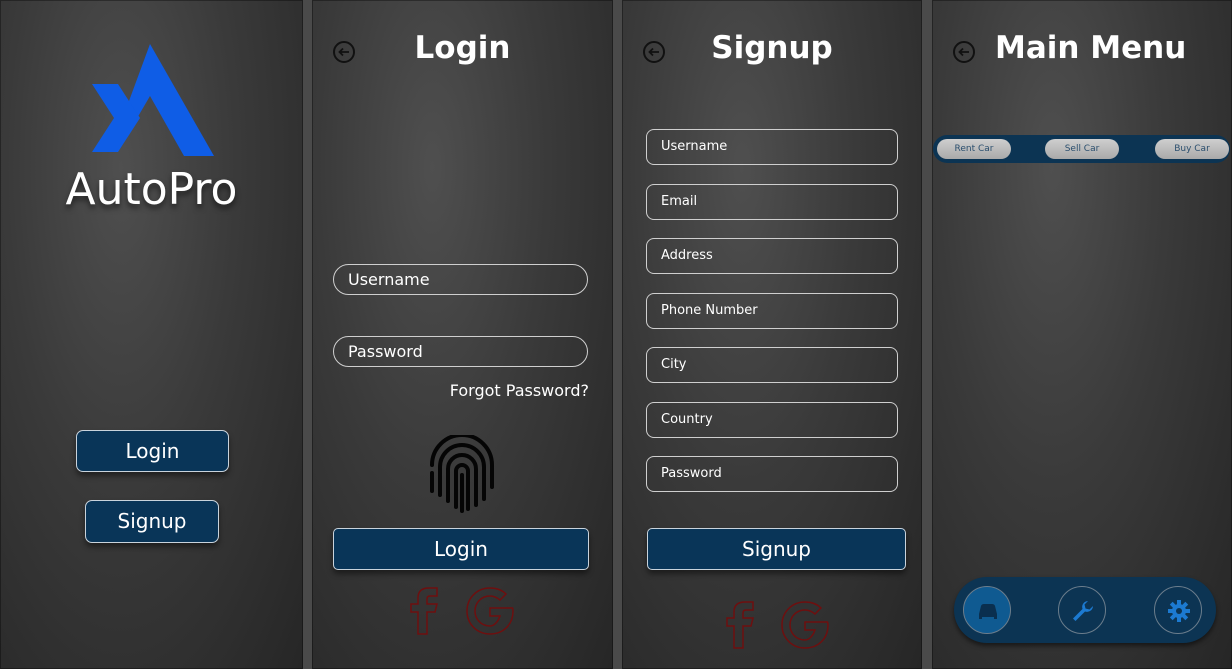  What do you see at coordinates (462, 48) in the screenshot?
I see `page-title: Login` at bounding box center [462, 48].